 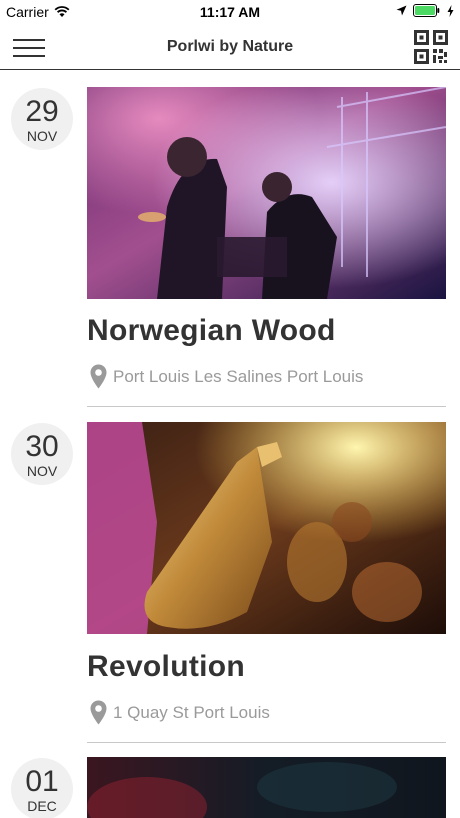 I want to click on event-image, so click(x=266, y=787).